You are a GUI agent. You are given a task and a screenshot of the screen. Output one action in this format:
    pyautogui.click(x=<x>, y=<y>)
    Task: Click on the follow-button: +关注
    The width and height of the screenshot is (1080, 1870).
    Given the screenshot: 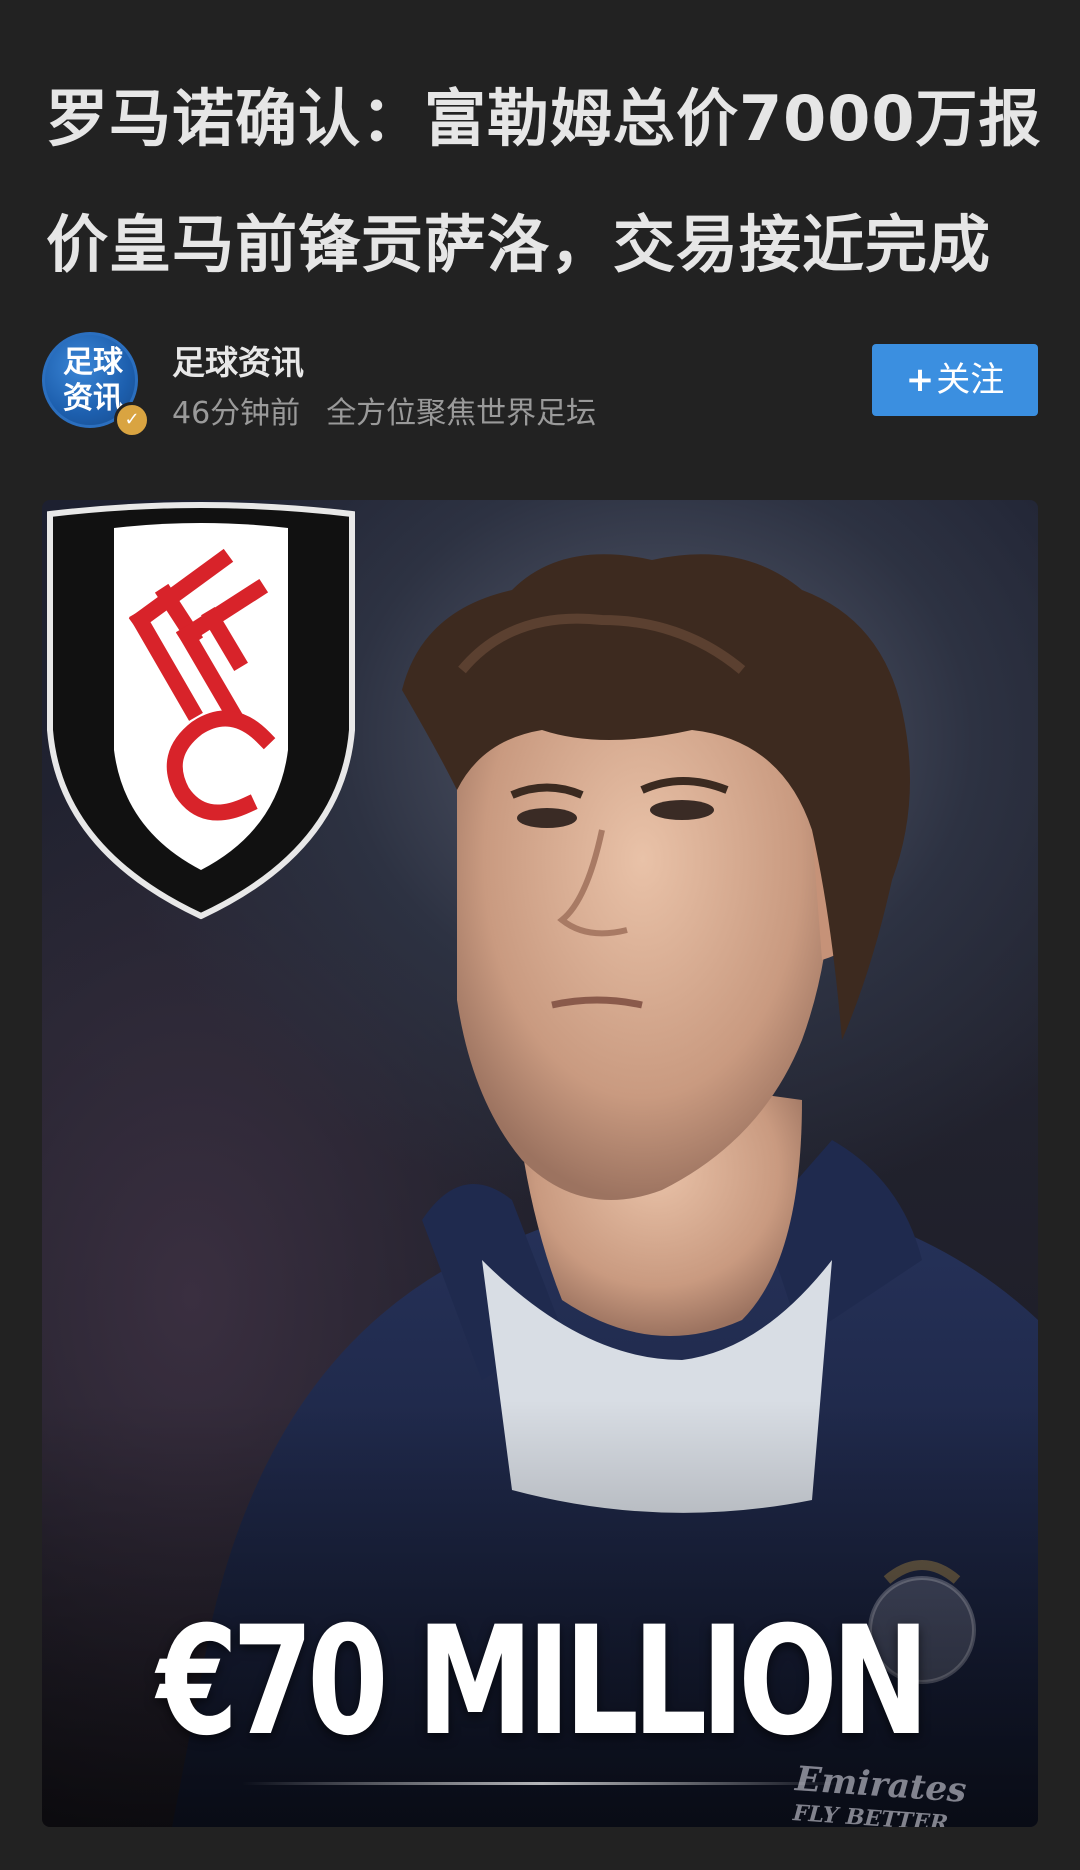 What is the action you would take?
    pyautogui.click(x=955, y=380)
    